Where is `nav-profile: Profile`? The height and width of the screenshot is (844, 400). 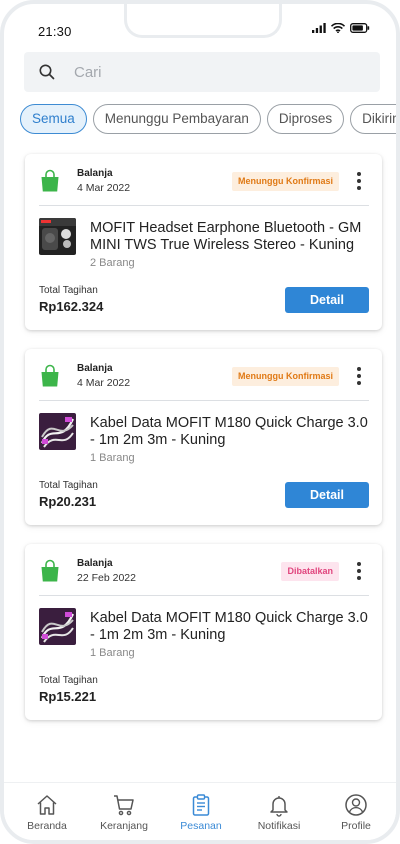 nav-profile: Profile is located at coordinates (356, 816).